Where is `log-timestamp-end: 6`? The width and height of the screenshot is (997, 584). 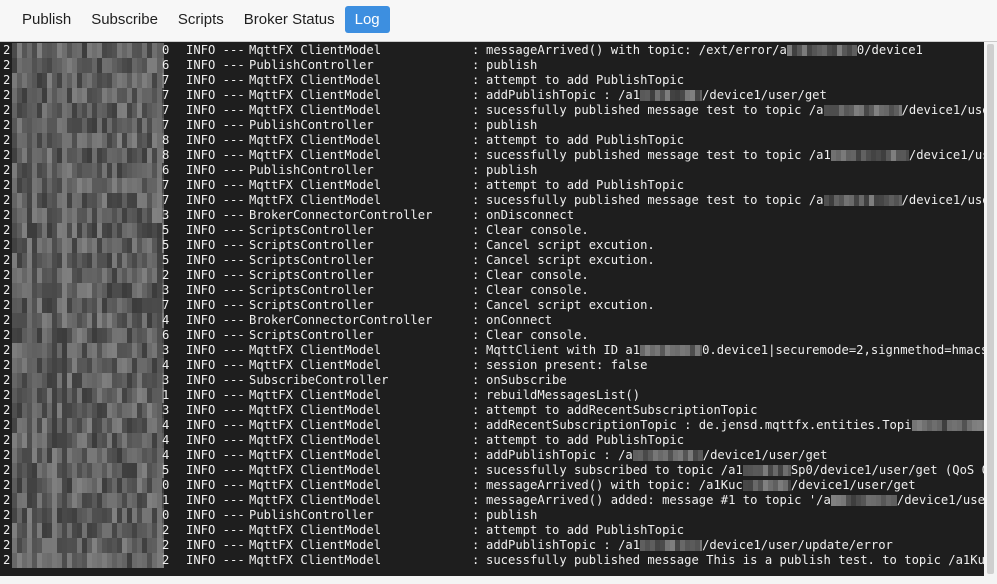
log-timestamp-end: 6 is located at coordinates (166, 335).